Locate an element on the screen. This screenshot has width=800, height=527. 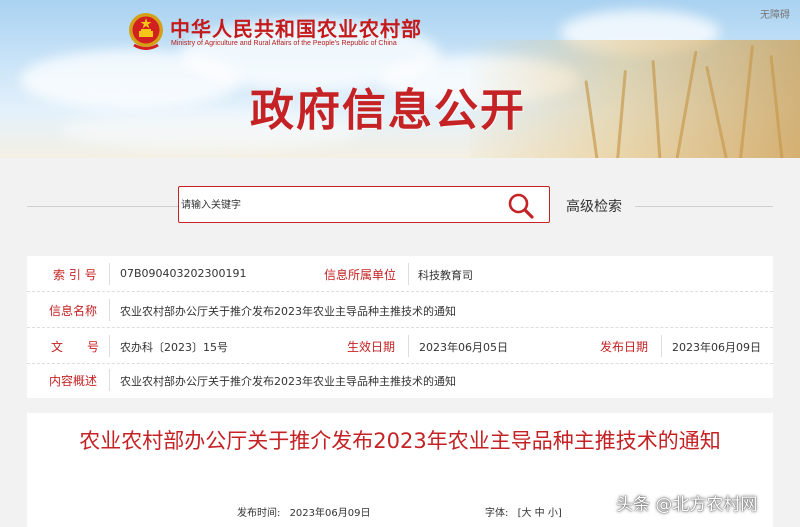
font-size-control: 字体: [大 中 小] is located at coordinates (523, 511).